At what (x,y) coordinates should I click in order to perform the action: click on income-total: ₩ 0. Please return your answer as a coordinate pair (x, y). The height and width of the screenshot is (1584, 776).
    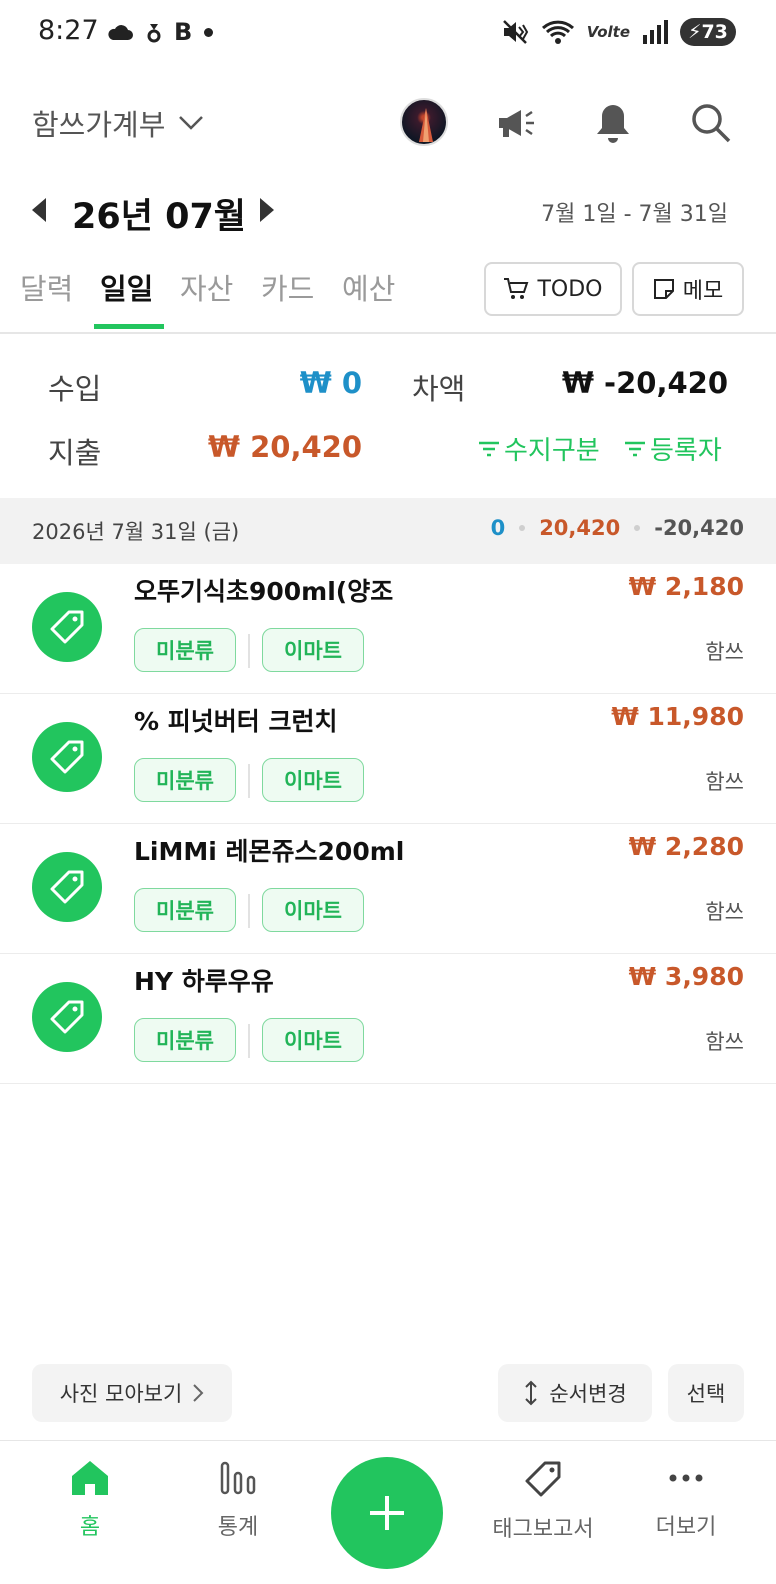
    Looking at the image, I should click on (330, 383).